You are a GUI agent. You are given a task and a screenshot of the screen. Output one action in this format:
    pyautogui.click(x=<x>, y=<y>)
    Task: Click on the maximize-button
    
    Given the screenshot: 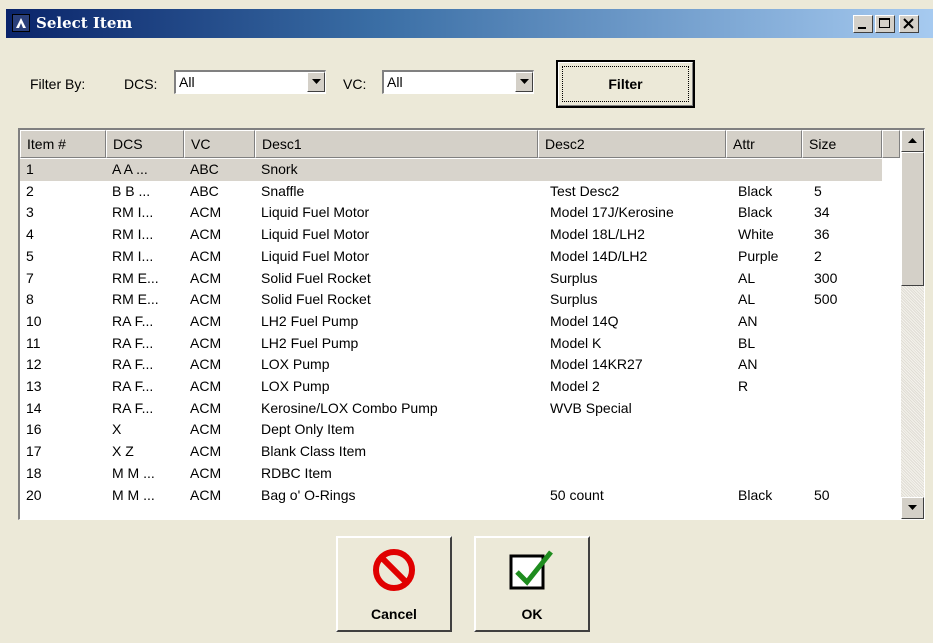 What is the action you would take?
    pyautogui.click(x=885, y=24)
    